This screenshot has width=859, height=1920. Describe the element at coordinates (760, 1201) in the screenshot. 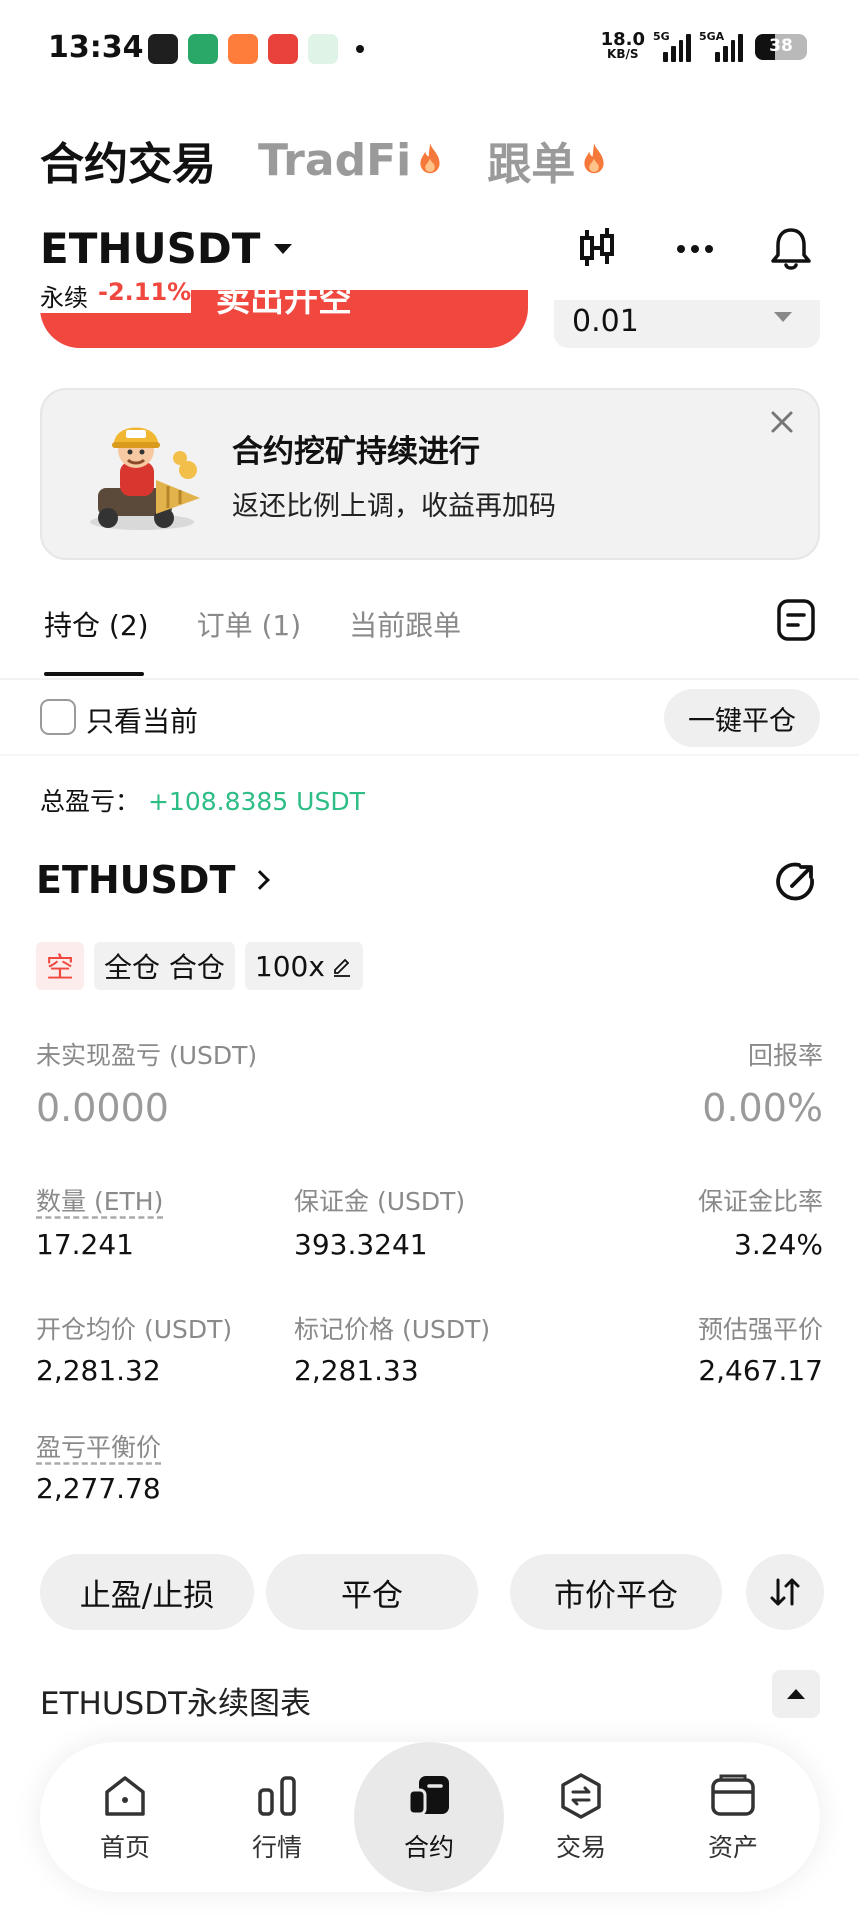

I see `margin-ratio-label: 保证金比率` at that location.